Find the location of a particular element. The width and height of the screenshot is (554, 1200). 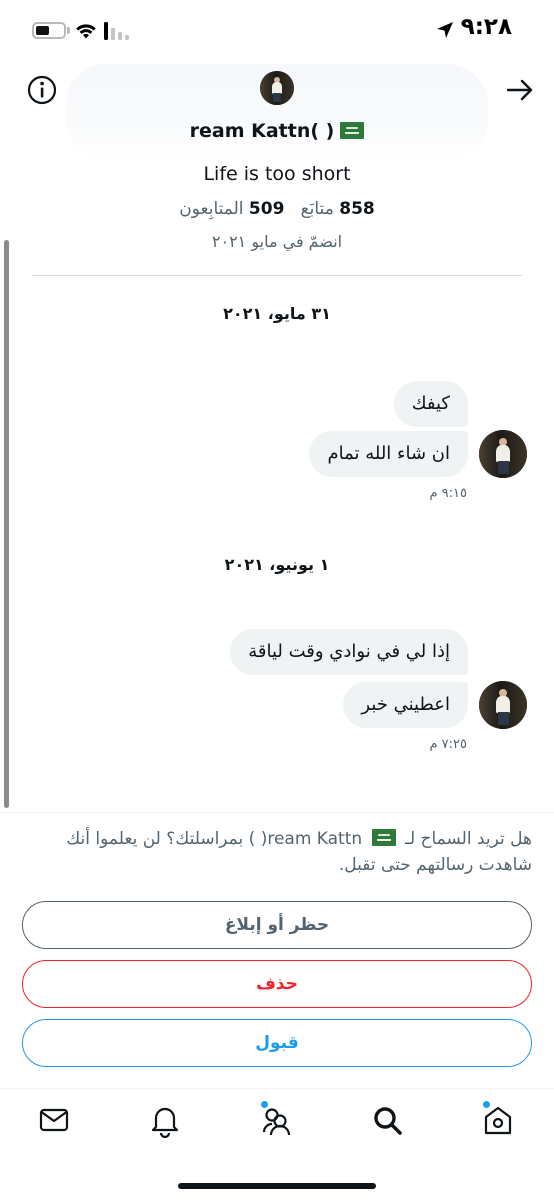

accept-button: قبول is located at coordinates (277, 1043).